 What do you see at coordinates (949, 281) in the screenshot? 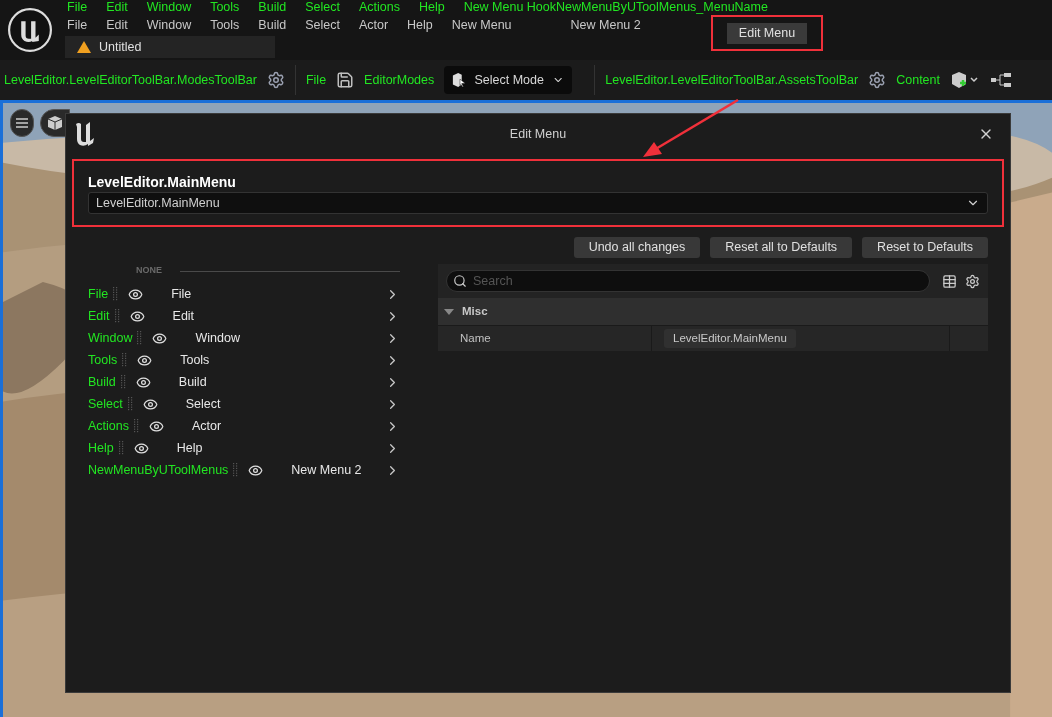
I see `table-view-icon` at bounding box center [949, 281].